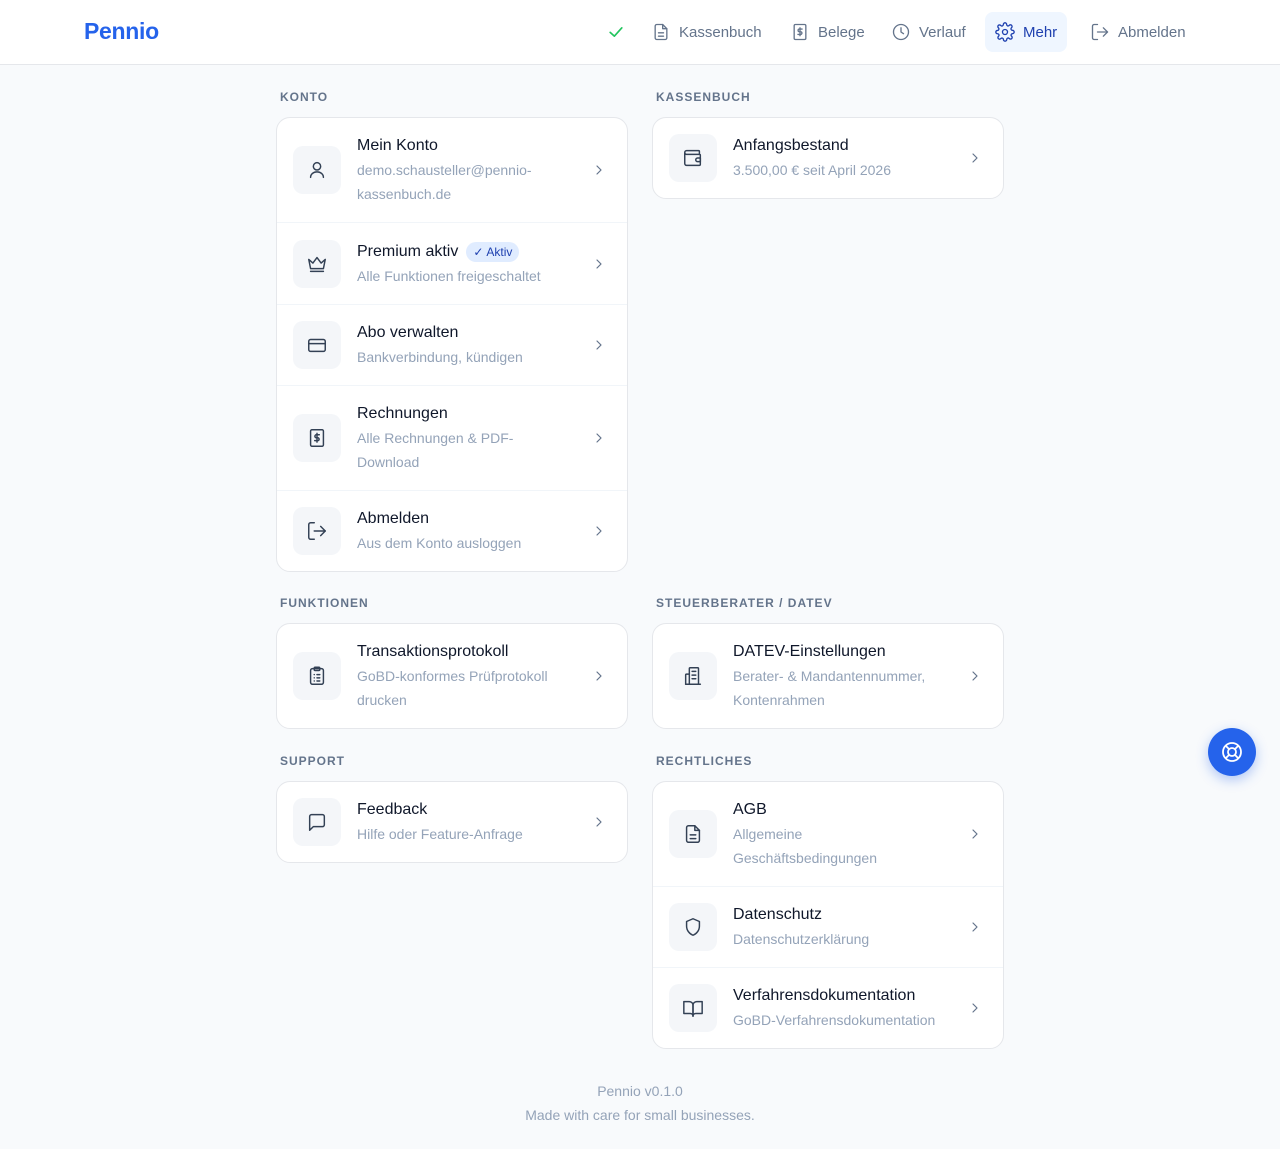 The height and width of the screenshot is (1149, 1280). Describe the element at coordinates (452, 531) in the screenshot. I see `konto-item-abmelden: Abmelden Aus dem Konto ausloggen` at that location.